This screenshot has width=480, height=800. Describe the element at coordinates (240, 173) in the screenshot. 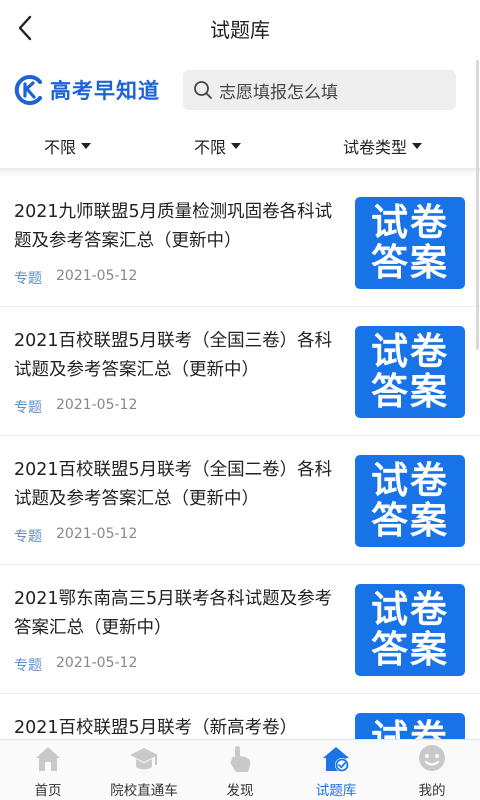

I see `filter-divider` at that location.